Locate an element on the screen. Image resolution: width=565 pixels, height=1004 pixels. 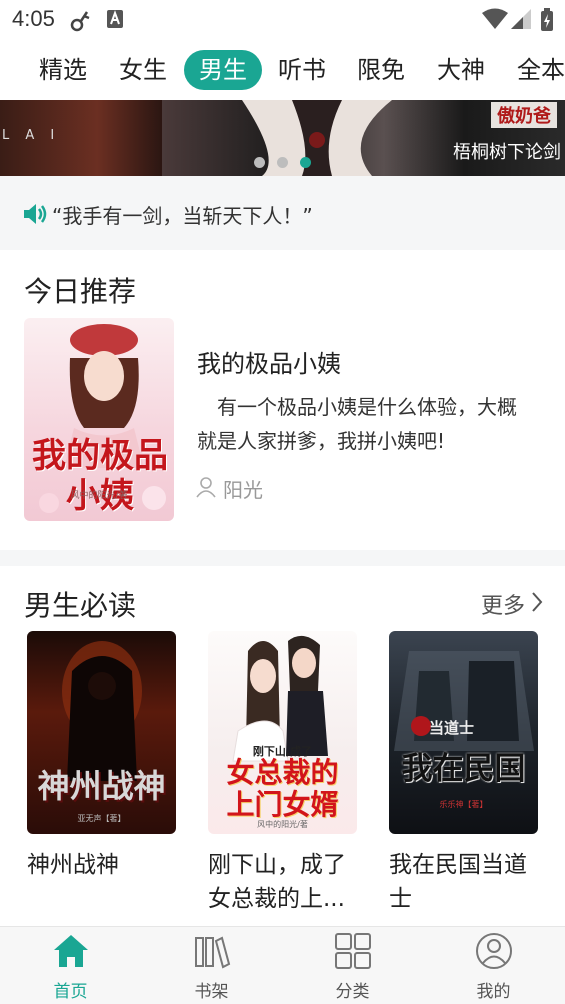
banner-slide-current: 傲奶爸 梧桐树下论剑 is located at coordinates (363, 138).